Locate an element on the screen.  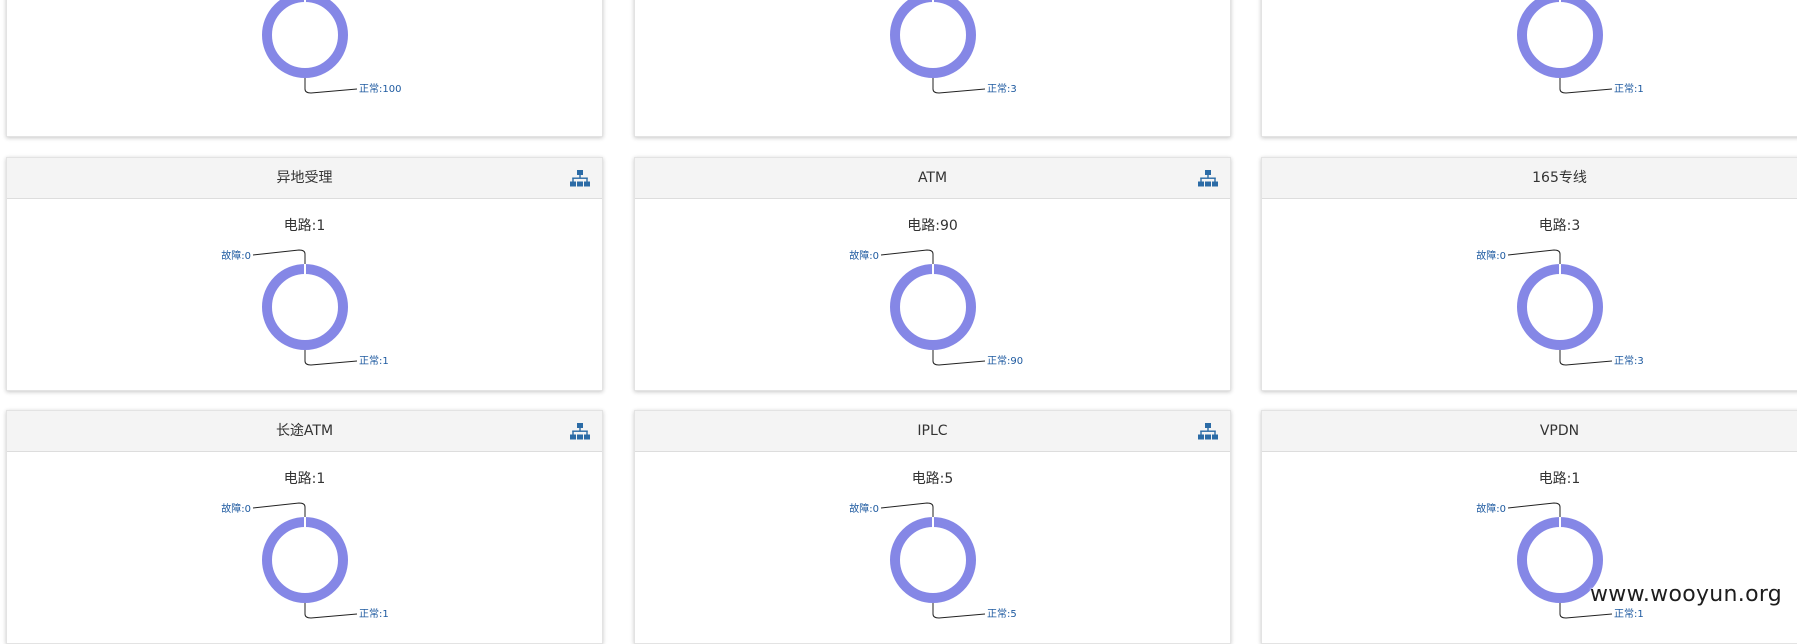
panel-header: 异地受理 is located at coordinates (304, 178).